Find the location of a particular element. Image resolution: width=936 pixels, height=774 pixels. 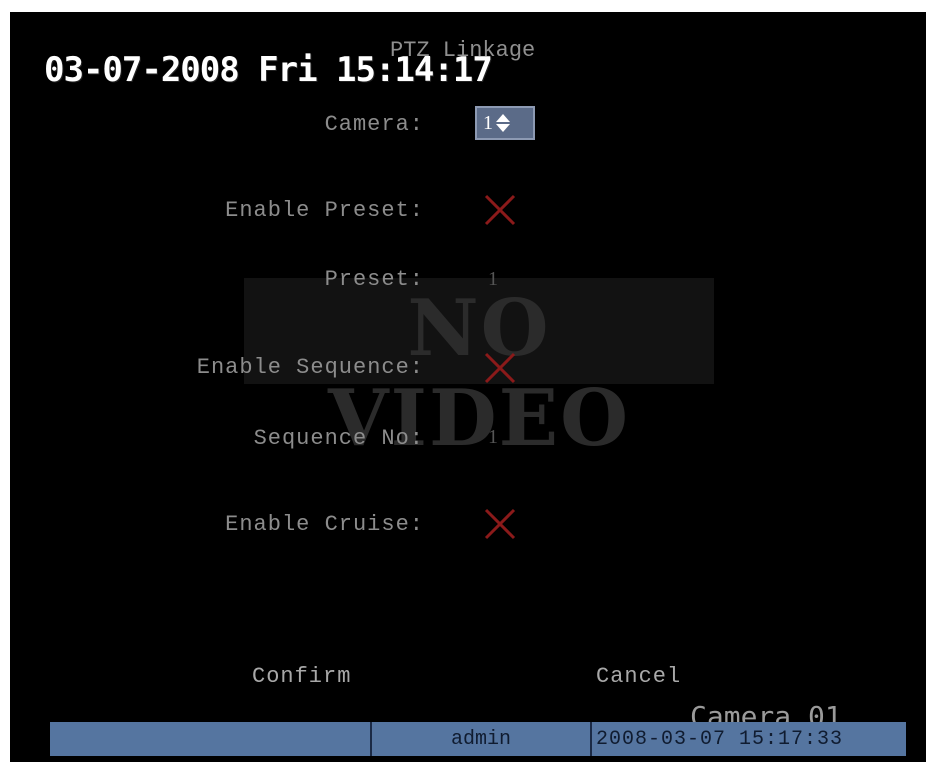

status-cell-empty is located at coordinates (211, 739).